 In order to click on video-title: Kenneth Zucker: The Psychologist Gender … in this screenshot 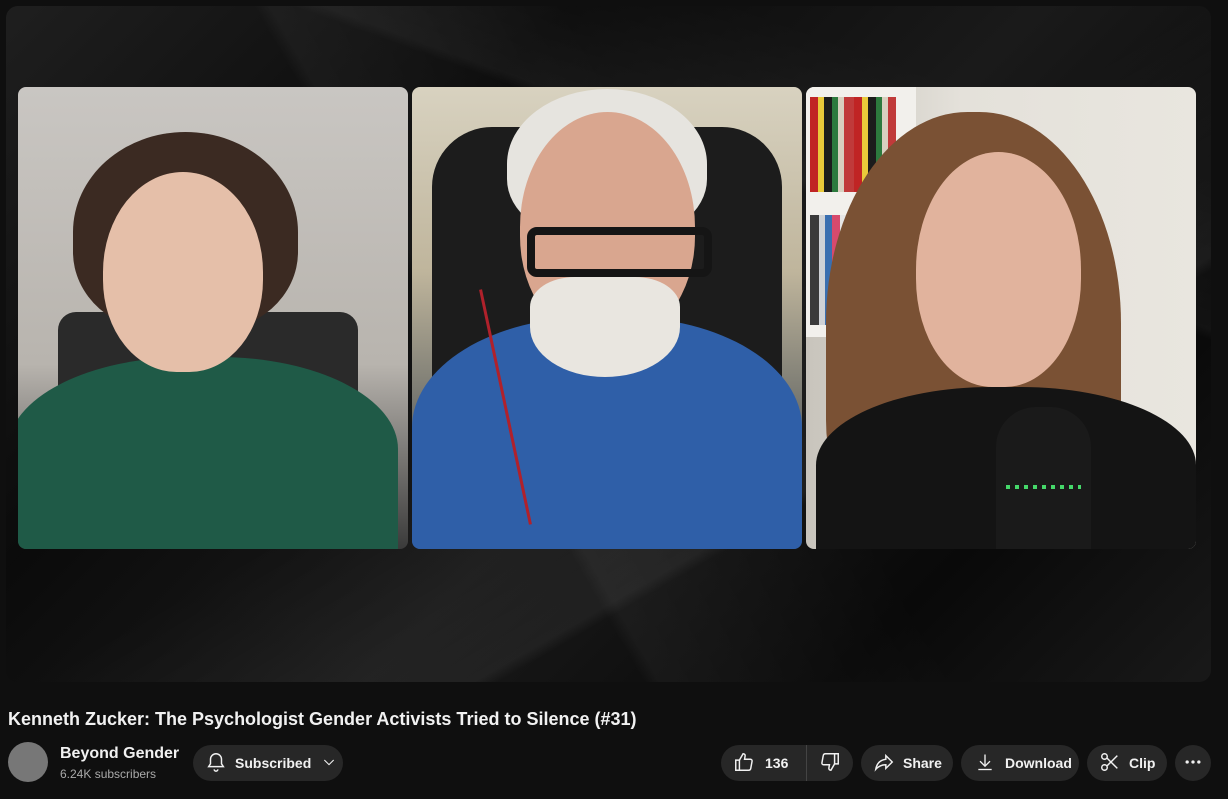, I will do `click(322, 719)`.